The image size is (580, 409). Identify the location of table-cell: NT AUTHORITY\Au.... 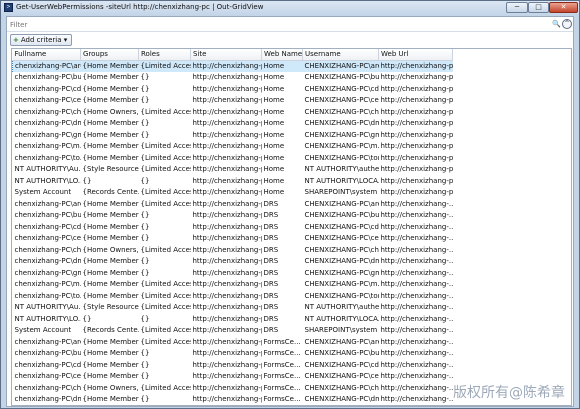
(47, 169).